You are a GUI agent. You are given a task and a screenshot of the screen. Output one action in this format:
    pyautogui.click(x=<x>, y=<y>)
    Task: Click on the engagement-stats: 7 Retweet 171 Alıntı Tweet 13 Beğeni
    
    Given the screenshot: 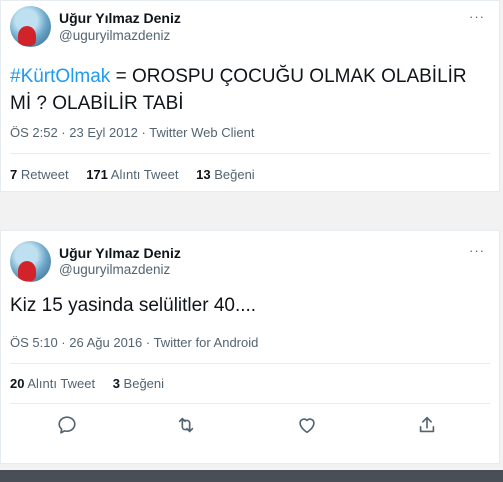 What is the action you would take?
    pyautogui.click(x=139, y=174)
    